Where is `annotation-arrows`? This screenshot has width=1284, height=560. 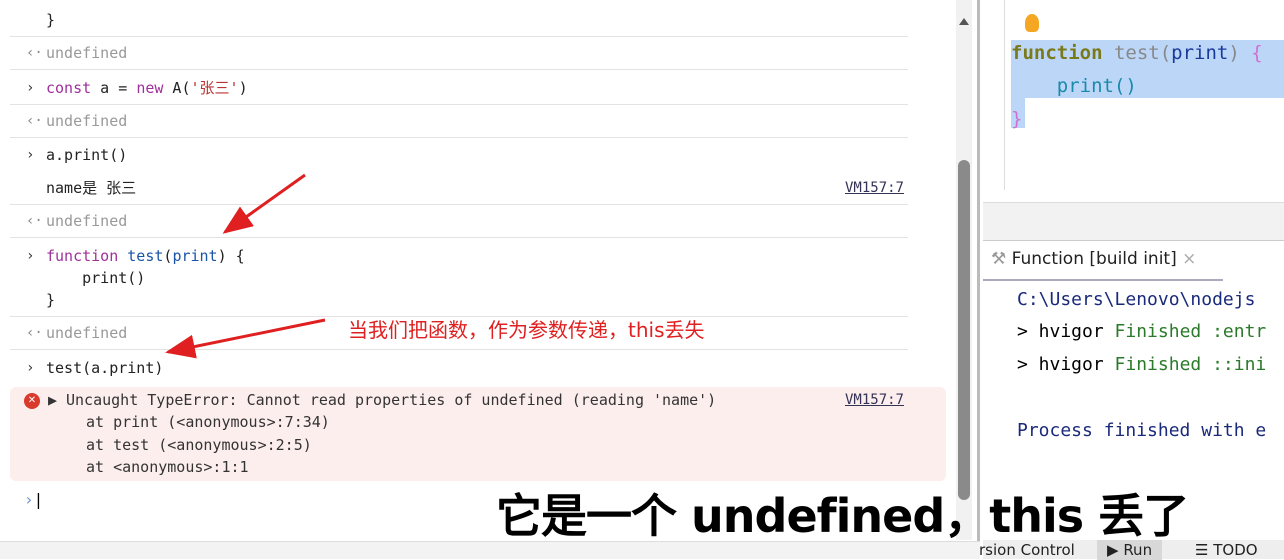 annotation-arrows is located at coordinates (245, 266).